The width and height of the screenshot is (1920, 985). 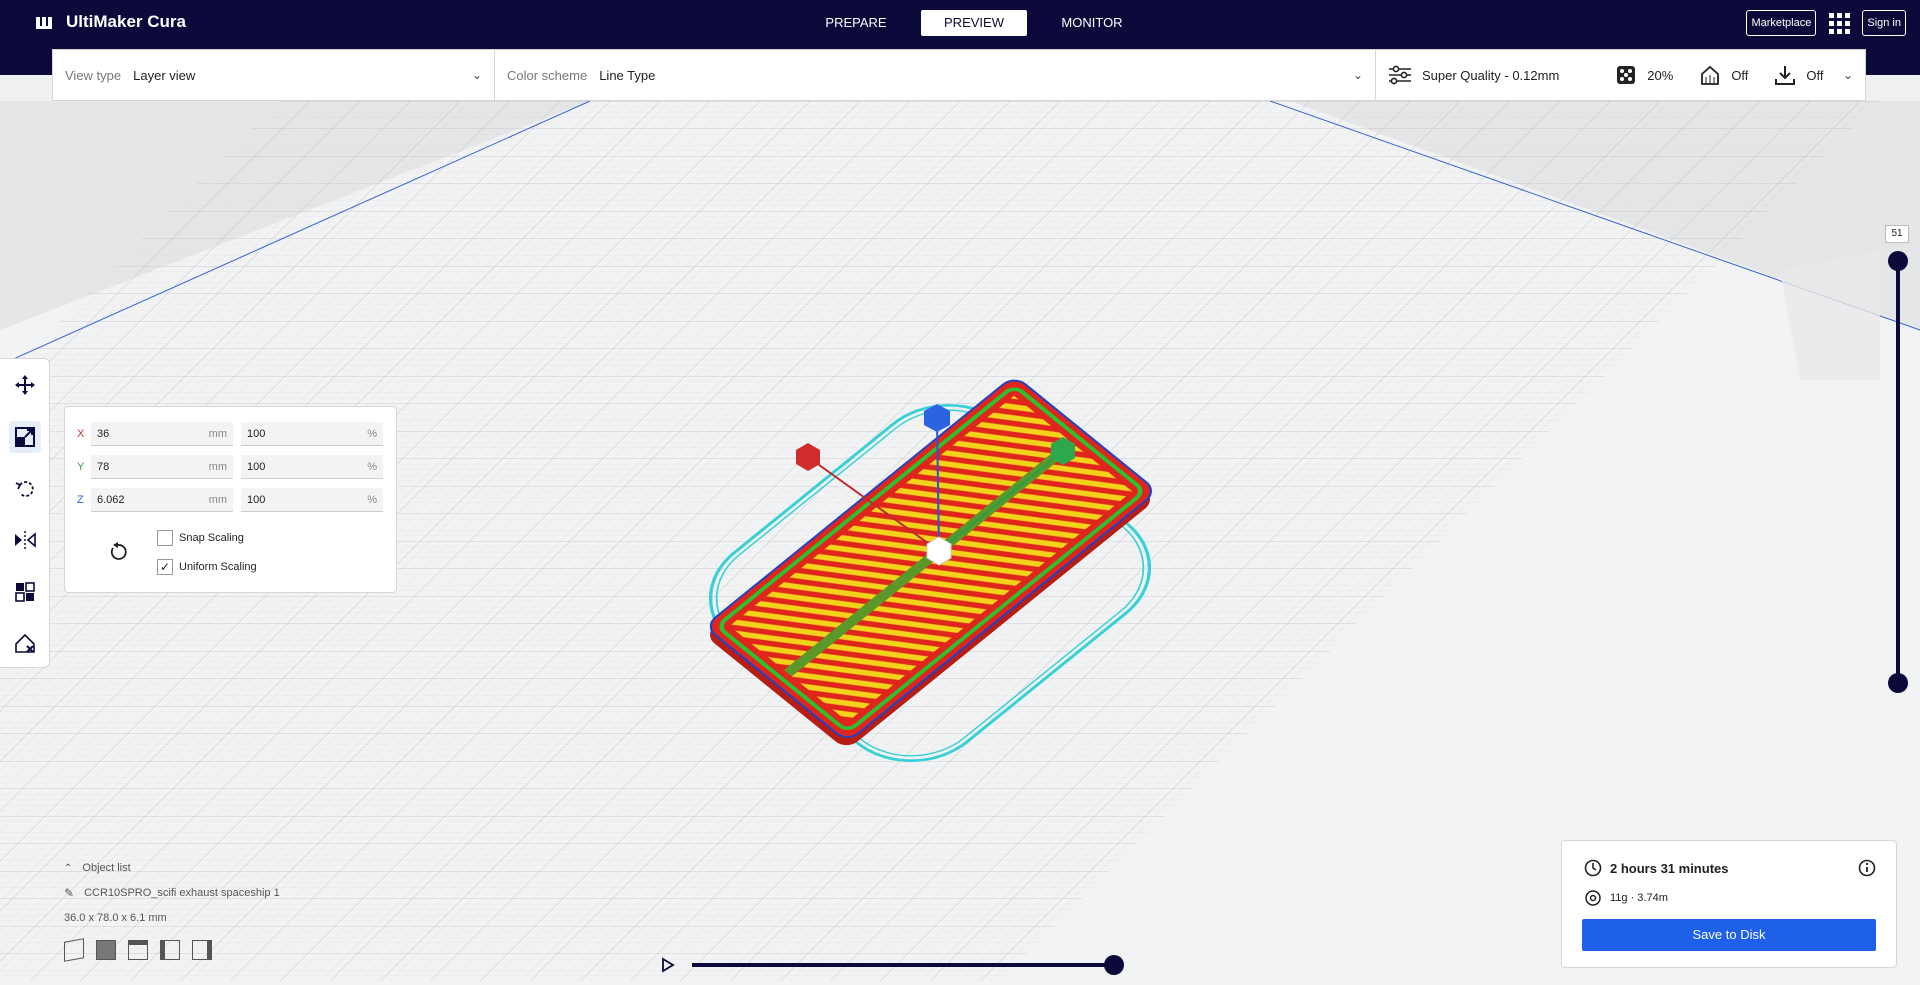 I want to click on info-icon, so click(x=1867, y=868).